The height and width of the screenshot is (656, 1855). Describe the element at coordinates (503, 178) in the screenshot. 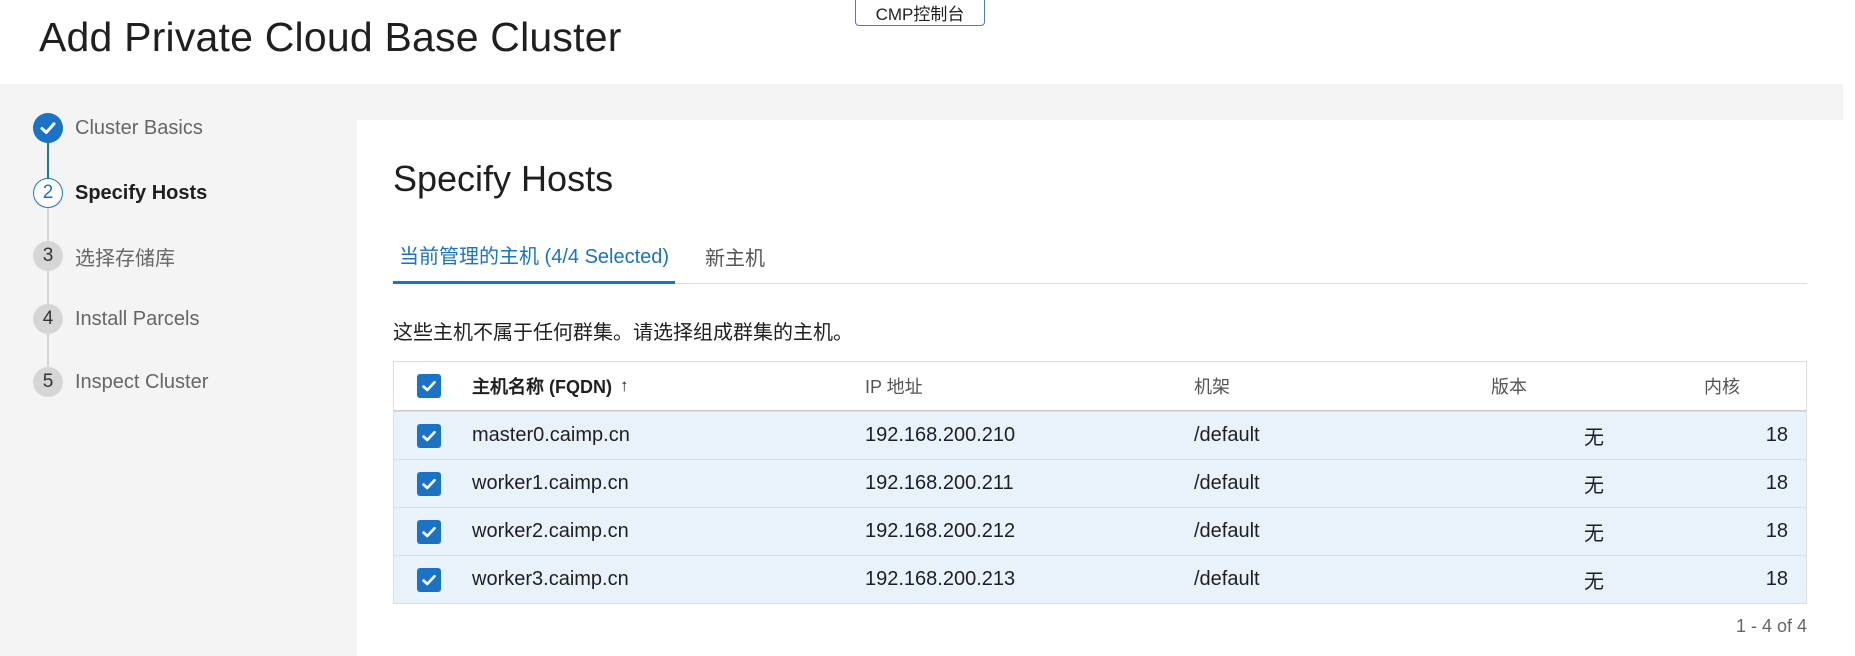

I see `section-title: Specify Hosts` at that location.